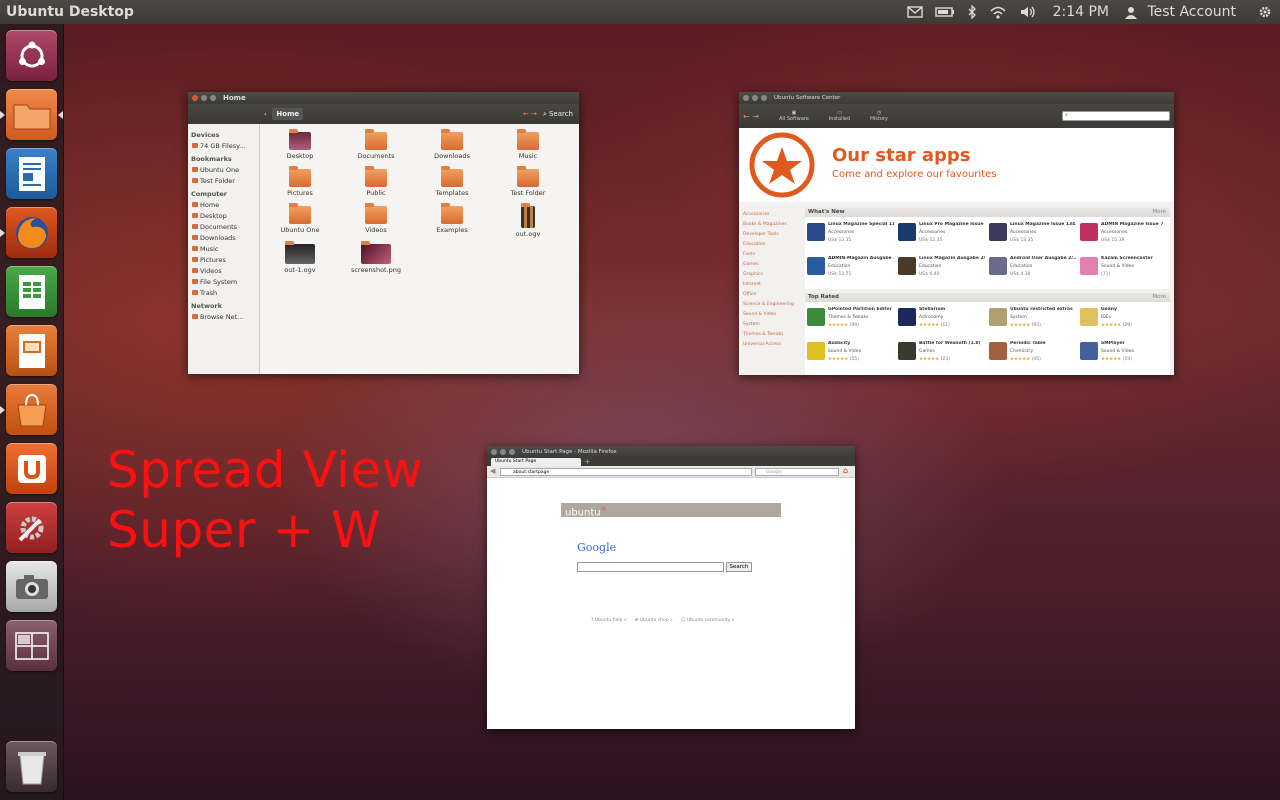 The width and height of the screenshot is (1280, 800). Describe the element at coordinates (915, 12) in the screenshot. I see `mail-icon` at that location.